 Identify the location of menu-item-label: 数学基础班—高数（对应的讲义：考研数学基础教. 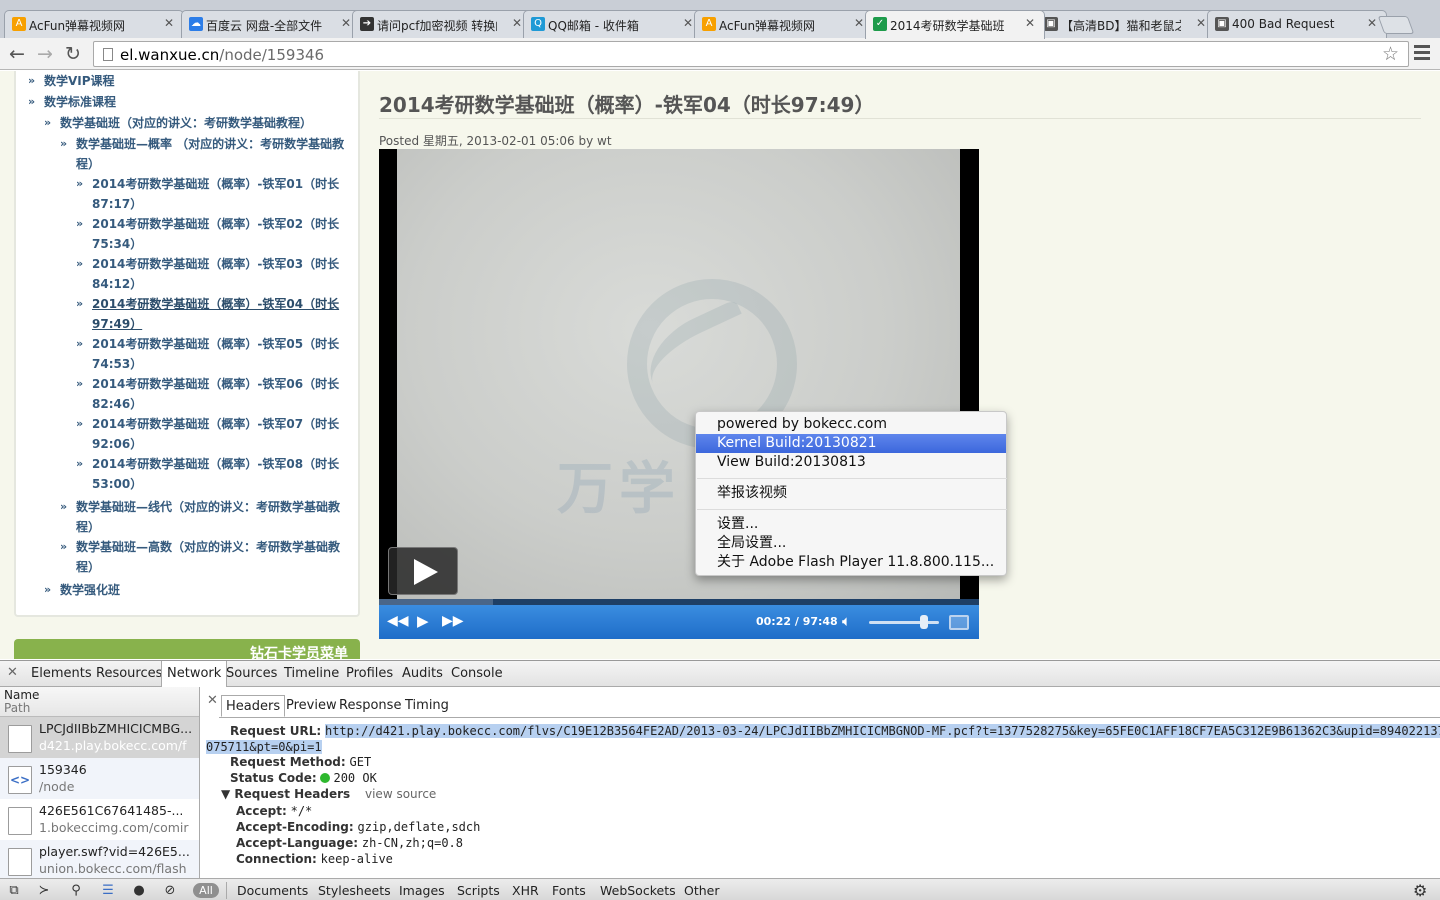
(208, 547).